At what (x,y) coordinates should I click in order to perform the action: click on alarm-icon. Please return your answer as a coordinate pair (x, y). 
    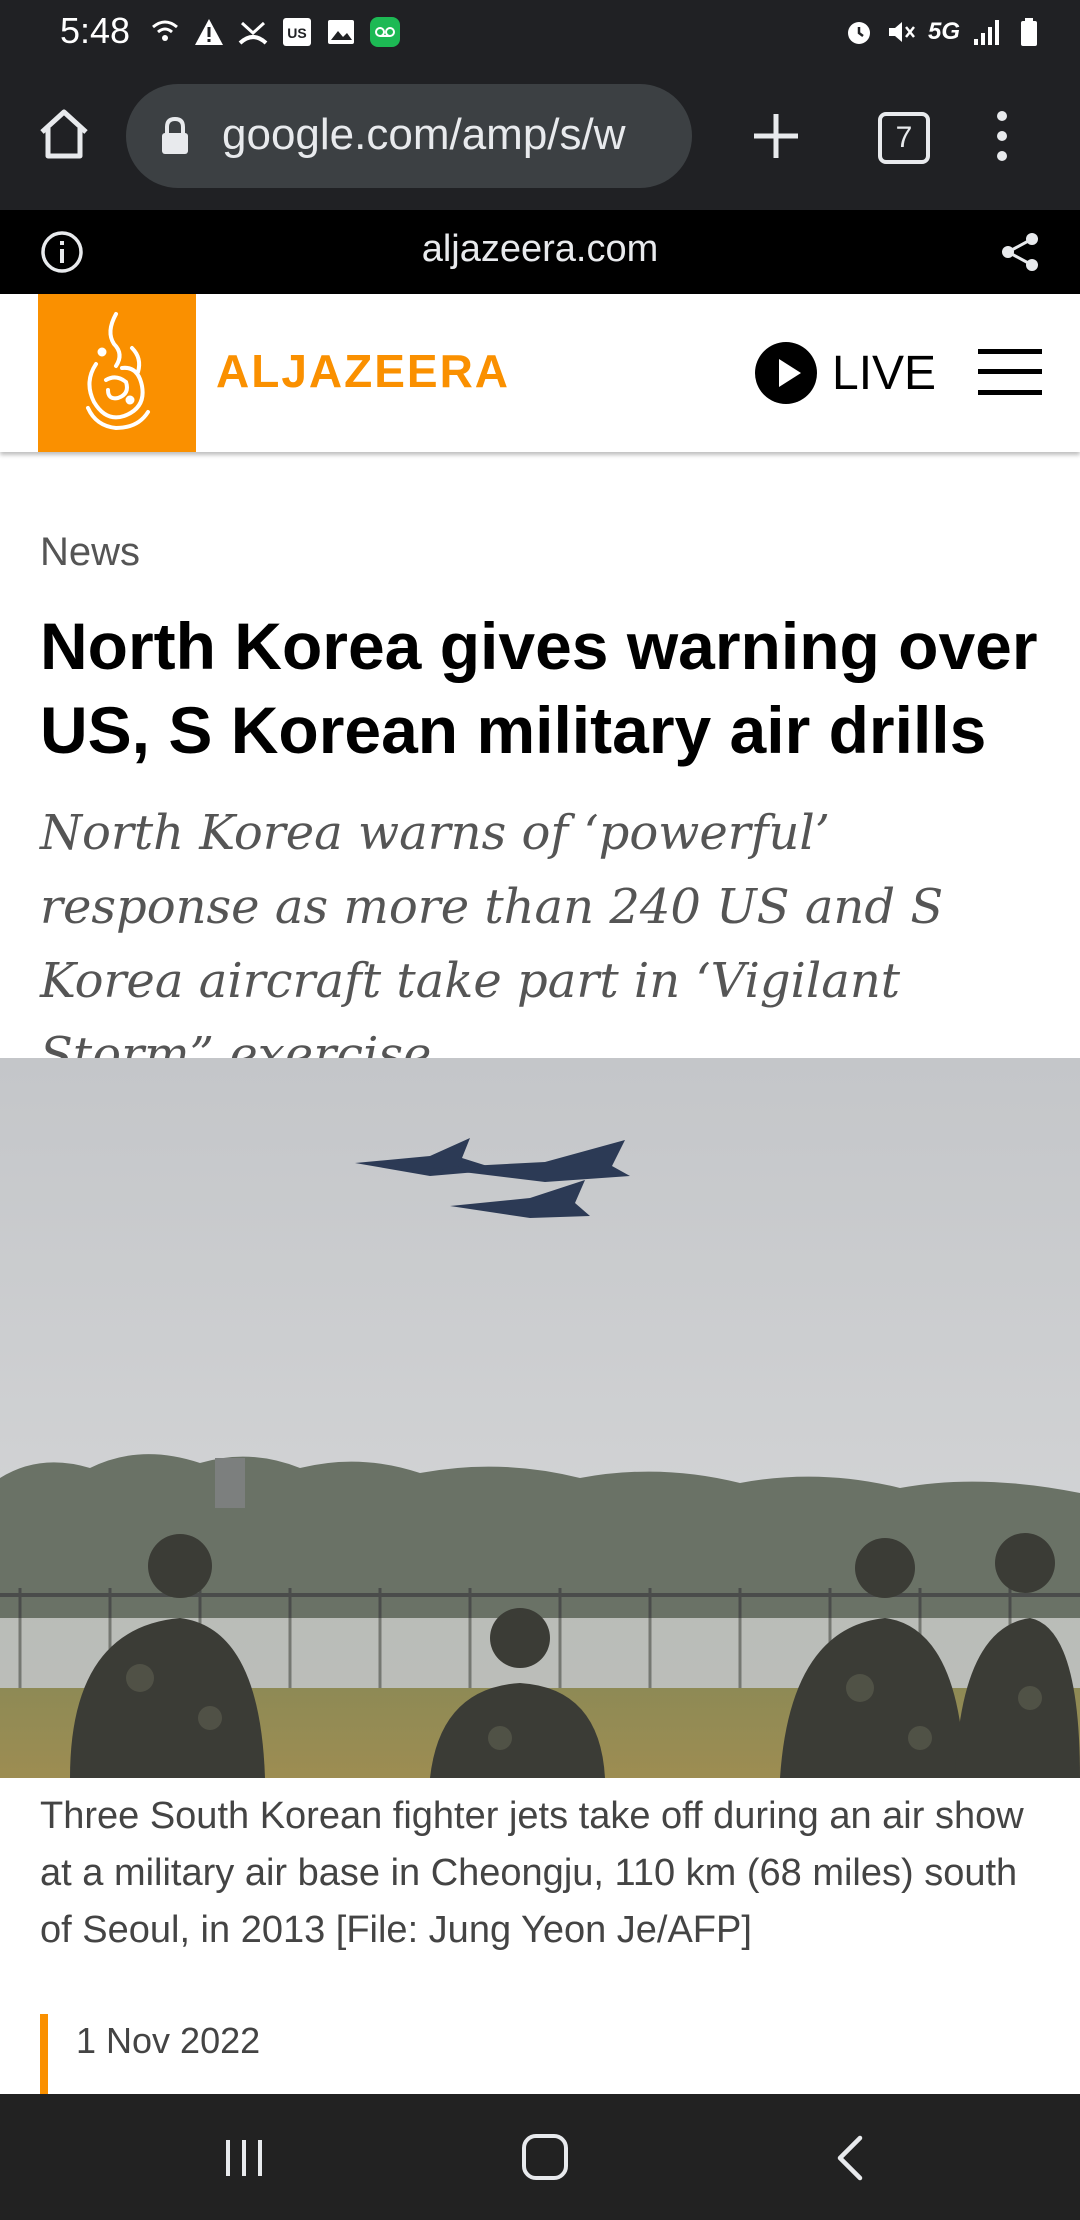
    Looking at the image, I should click on (858, 33).